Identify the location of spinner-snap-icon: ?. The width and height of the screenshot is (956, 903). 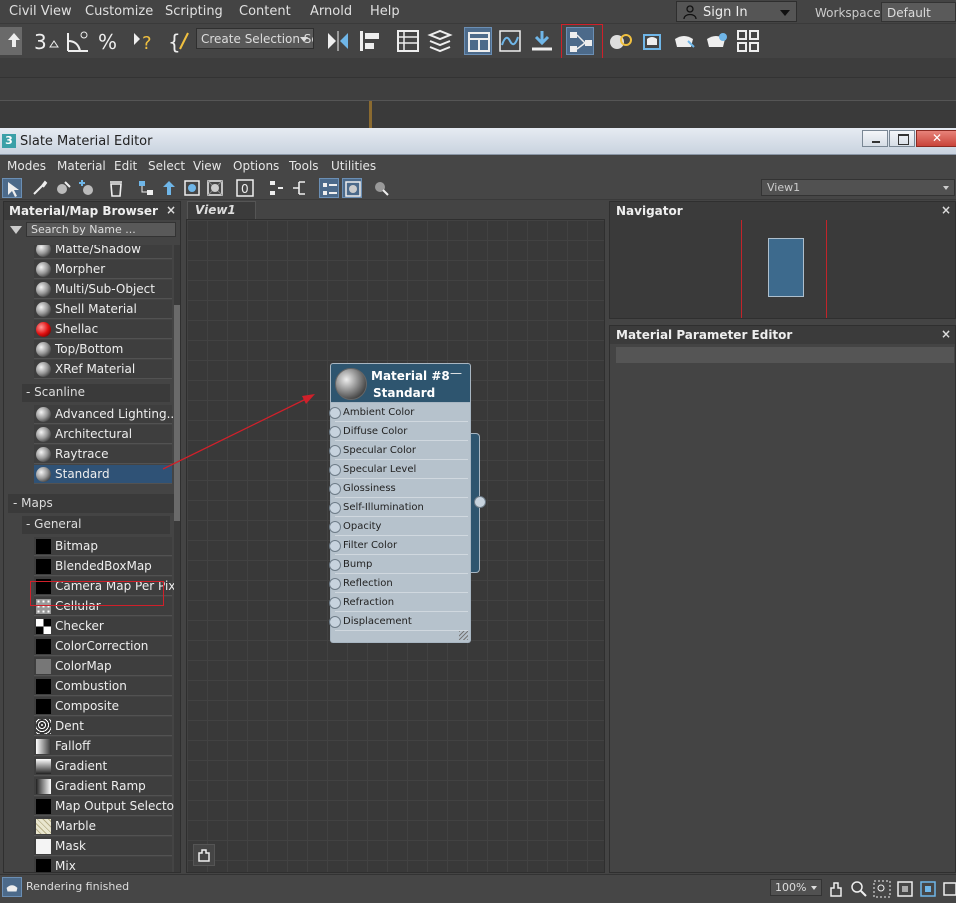
(142, 41).